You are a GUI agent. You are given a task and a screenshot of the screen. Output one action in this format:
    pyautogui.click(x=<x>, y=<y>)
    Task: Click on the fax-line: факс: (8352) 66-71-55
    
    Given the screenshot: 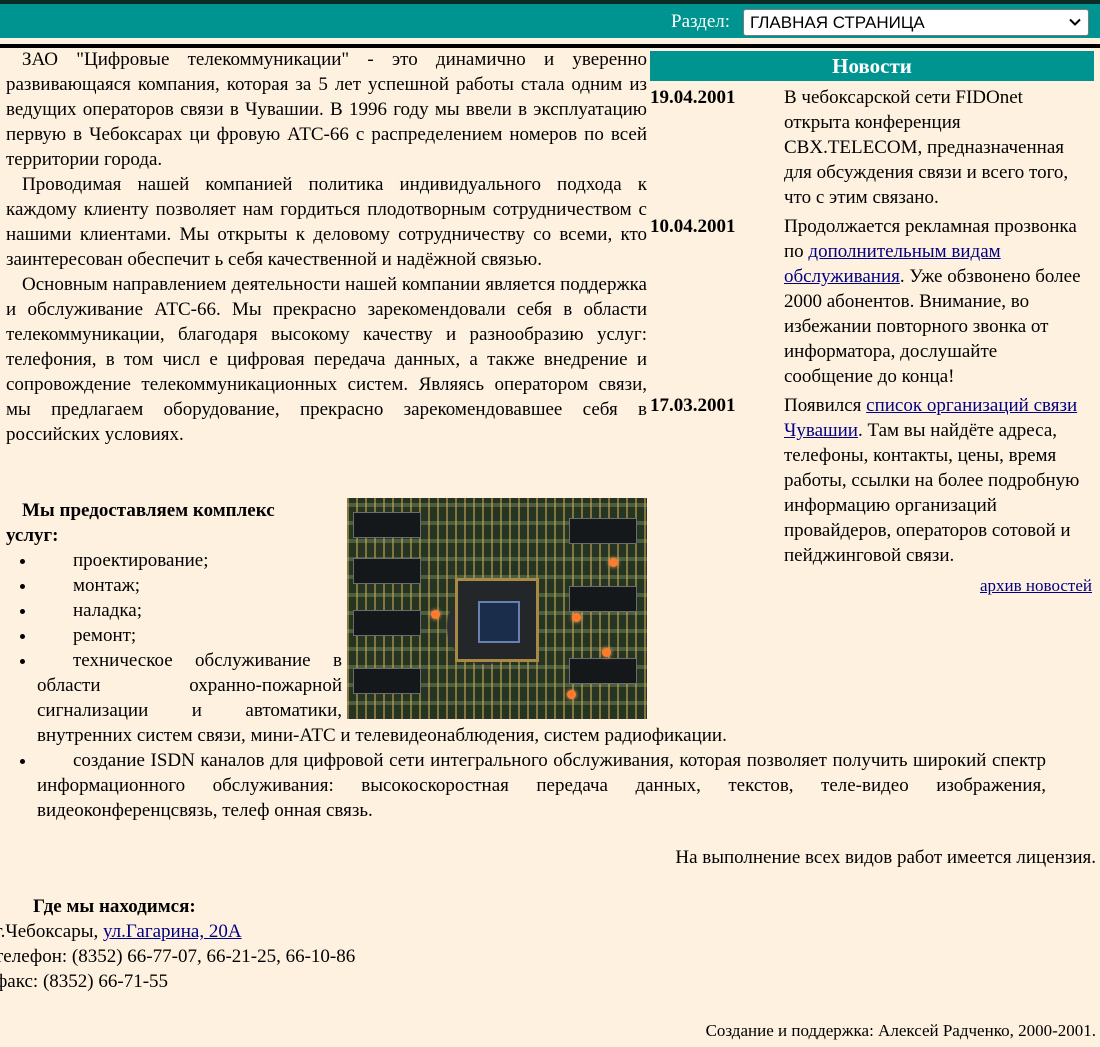 What is the action you would take?
    pyautogui.click(x=84, y=981)
    